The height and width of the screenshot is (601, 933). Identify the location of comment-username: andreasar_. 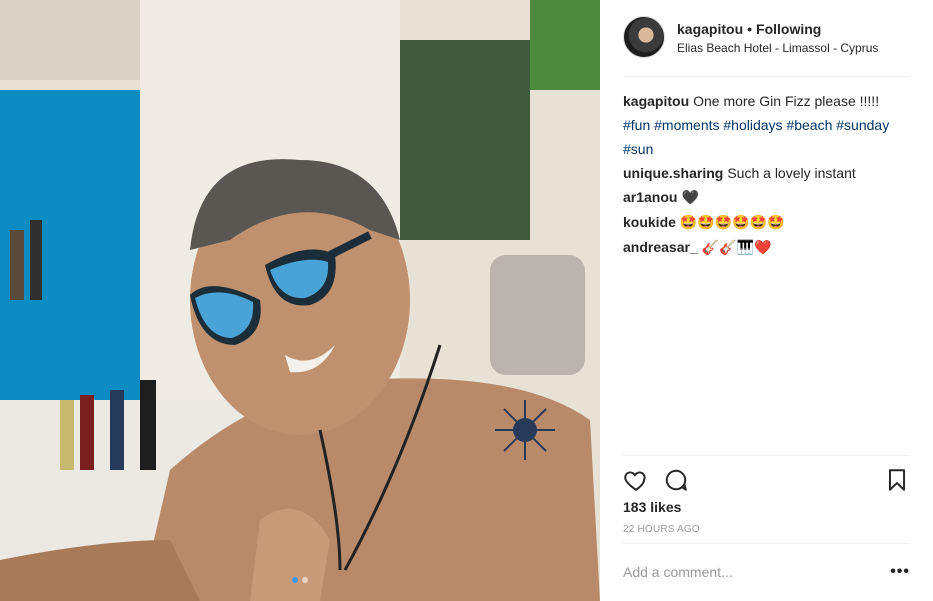
(660, 247).